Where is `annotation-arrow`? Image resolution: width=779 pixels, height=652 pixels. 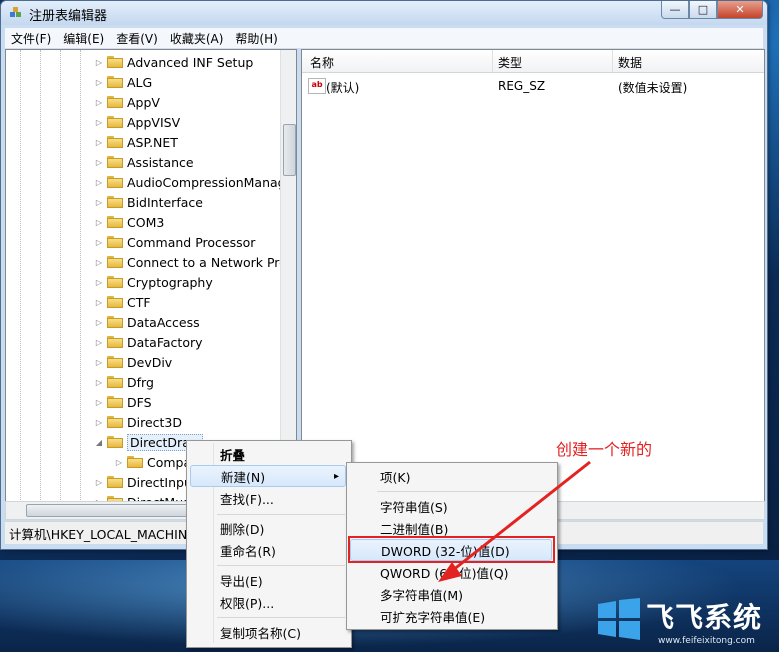 annotation-arrow is located at coordinates (514, 521).